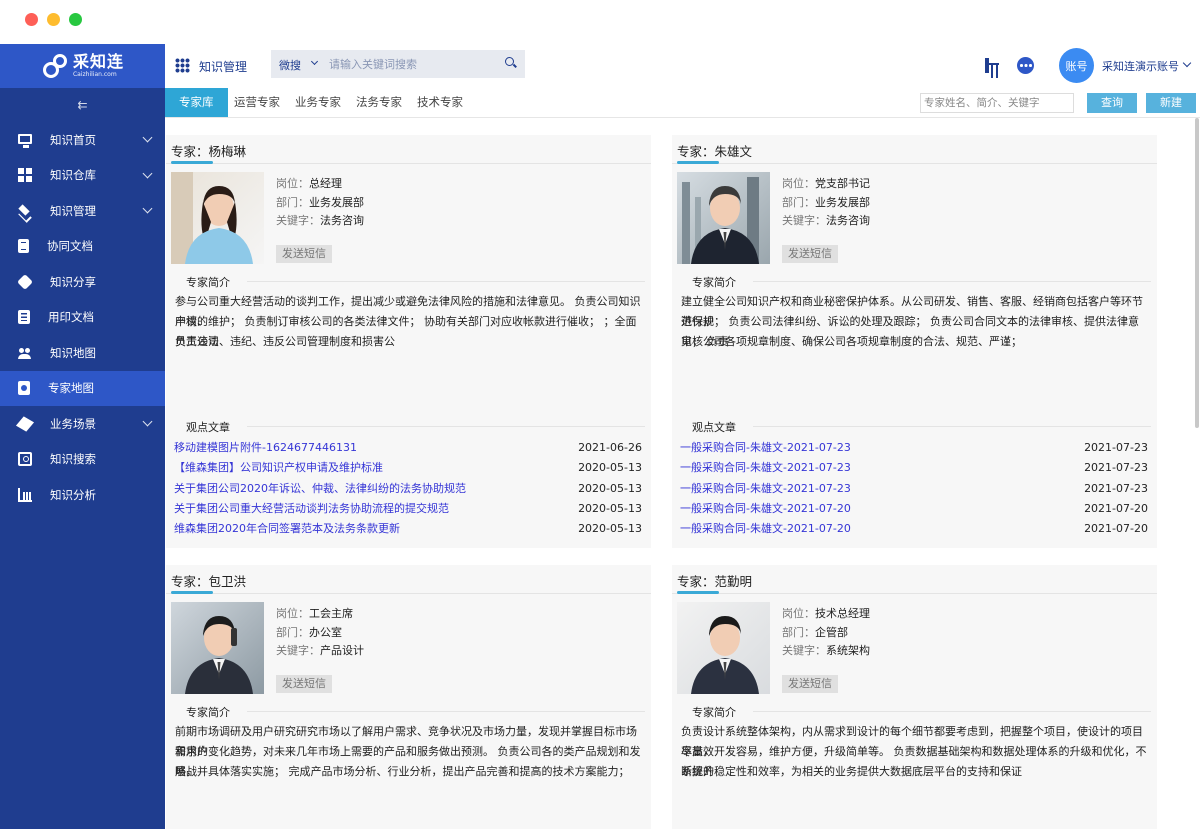 This screenshot has height=829, width=1200. What do you see at coordinates (55, 66) in the screenshot?
I see `logo-mark-icon` at bounding box center [55, 66].